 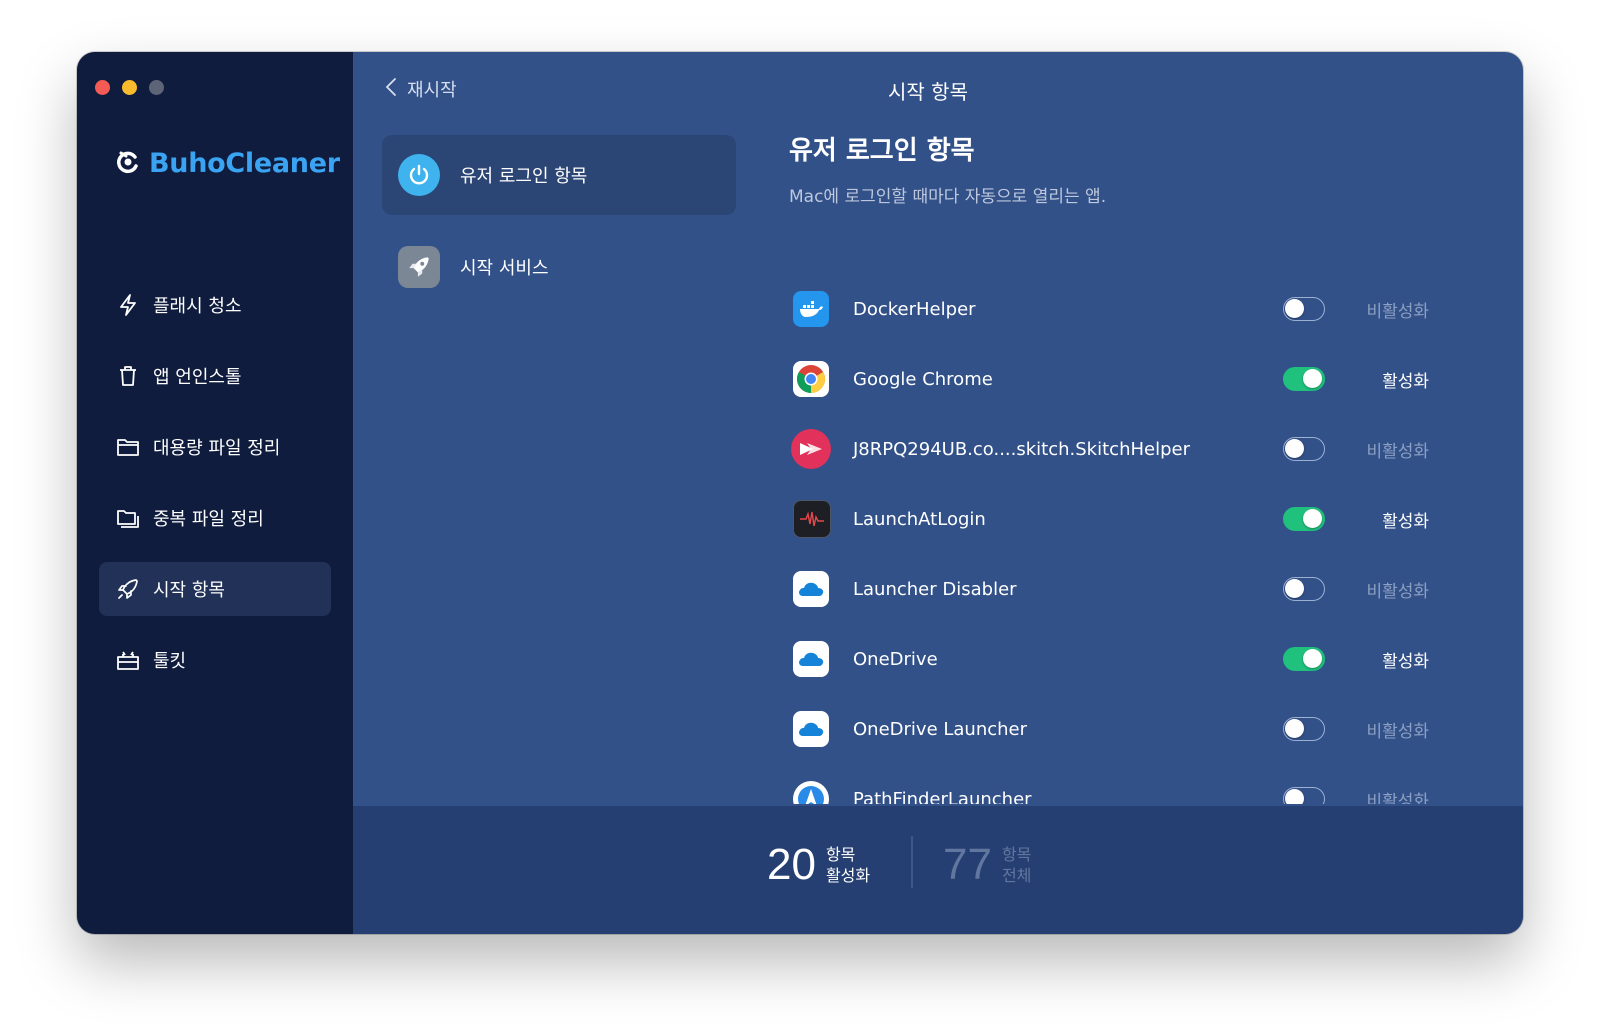 What do you see at coordinates (928, 92) in the screenshot?
I see `page-title: 시작 항목` at bounding box center [928, 92].